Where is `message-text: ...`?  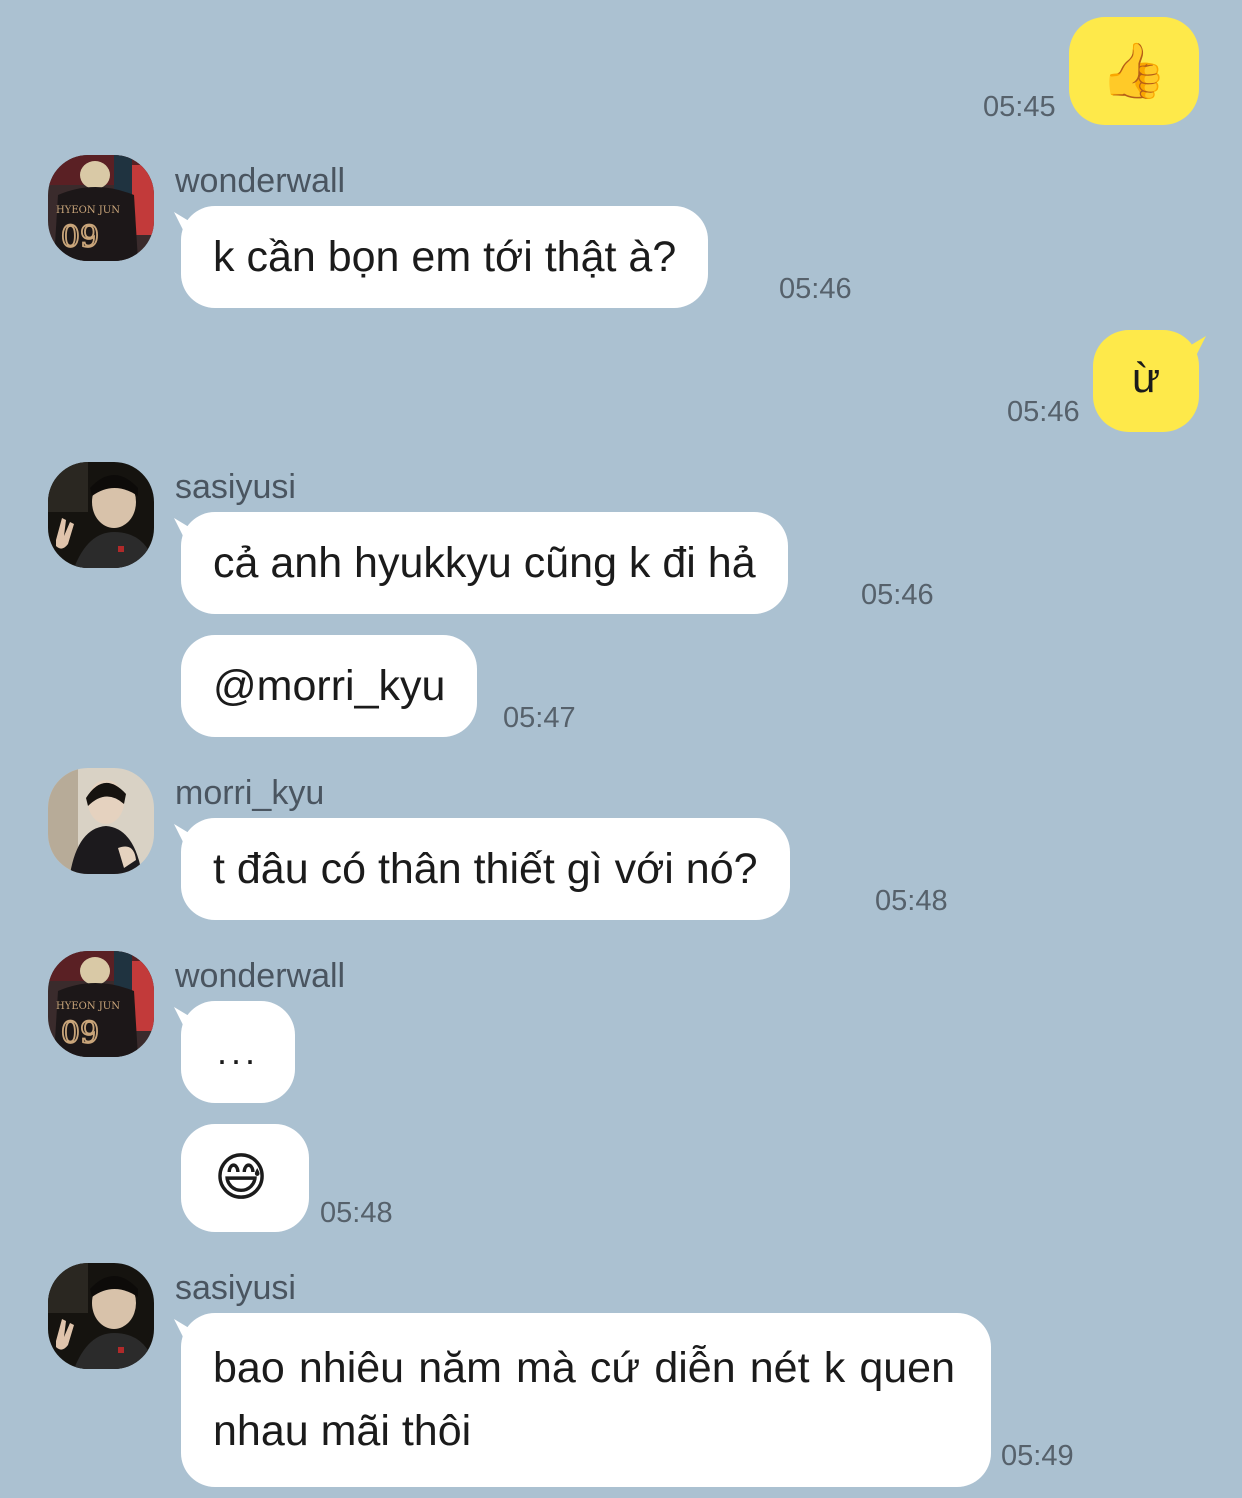
message-text: ... is located at coordinates (237, 1051).